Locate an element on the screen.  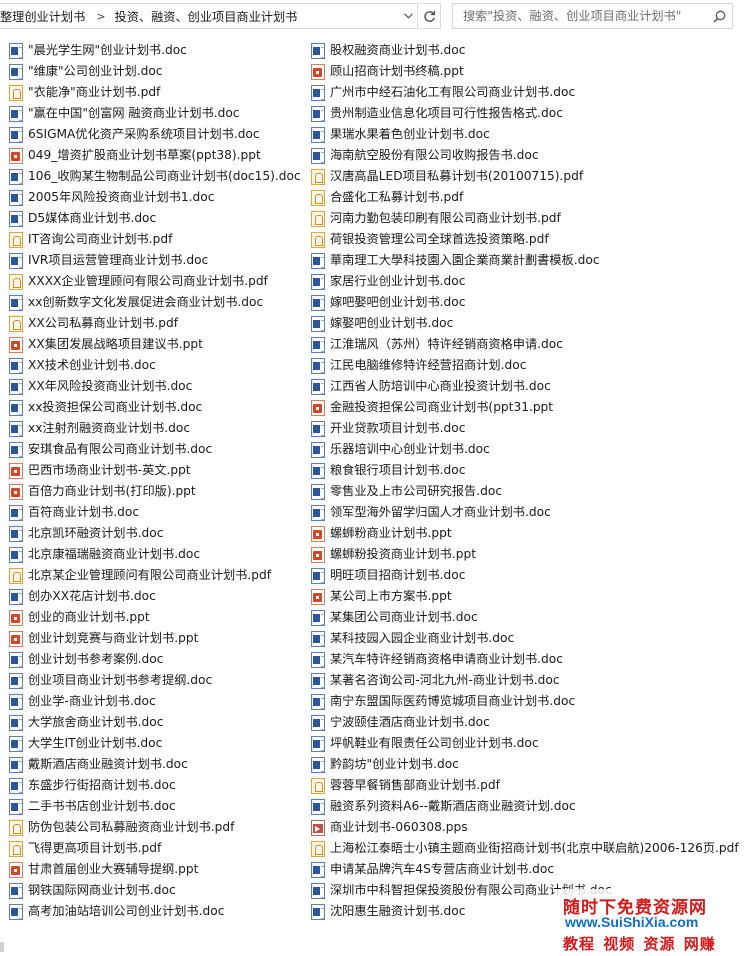
file-item: 创办XX花店计划书.doc is located at coordinates (159, 596).